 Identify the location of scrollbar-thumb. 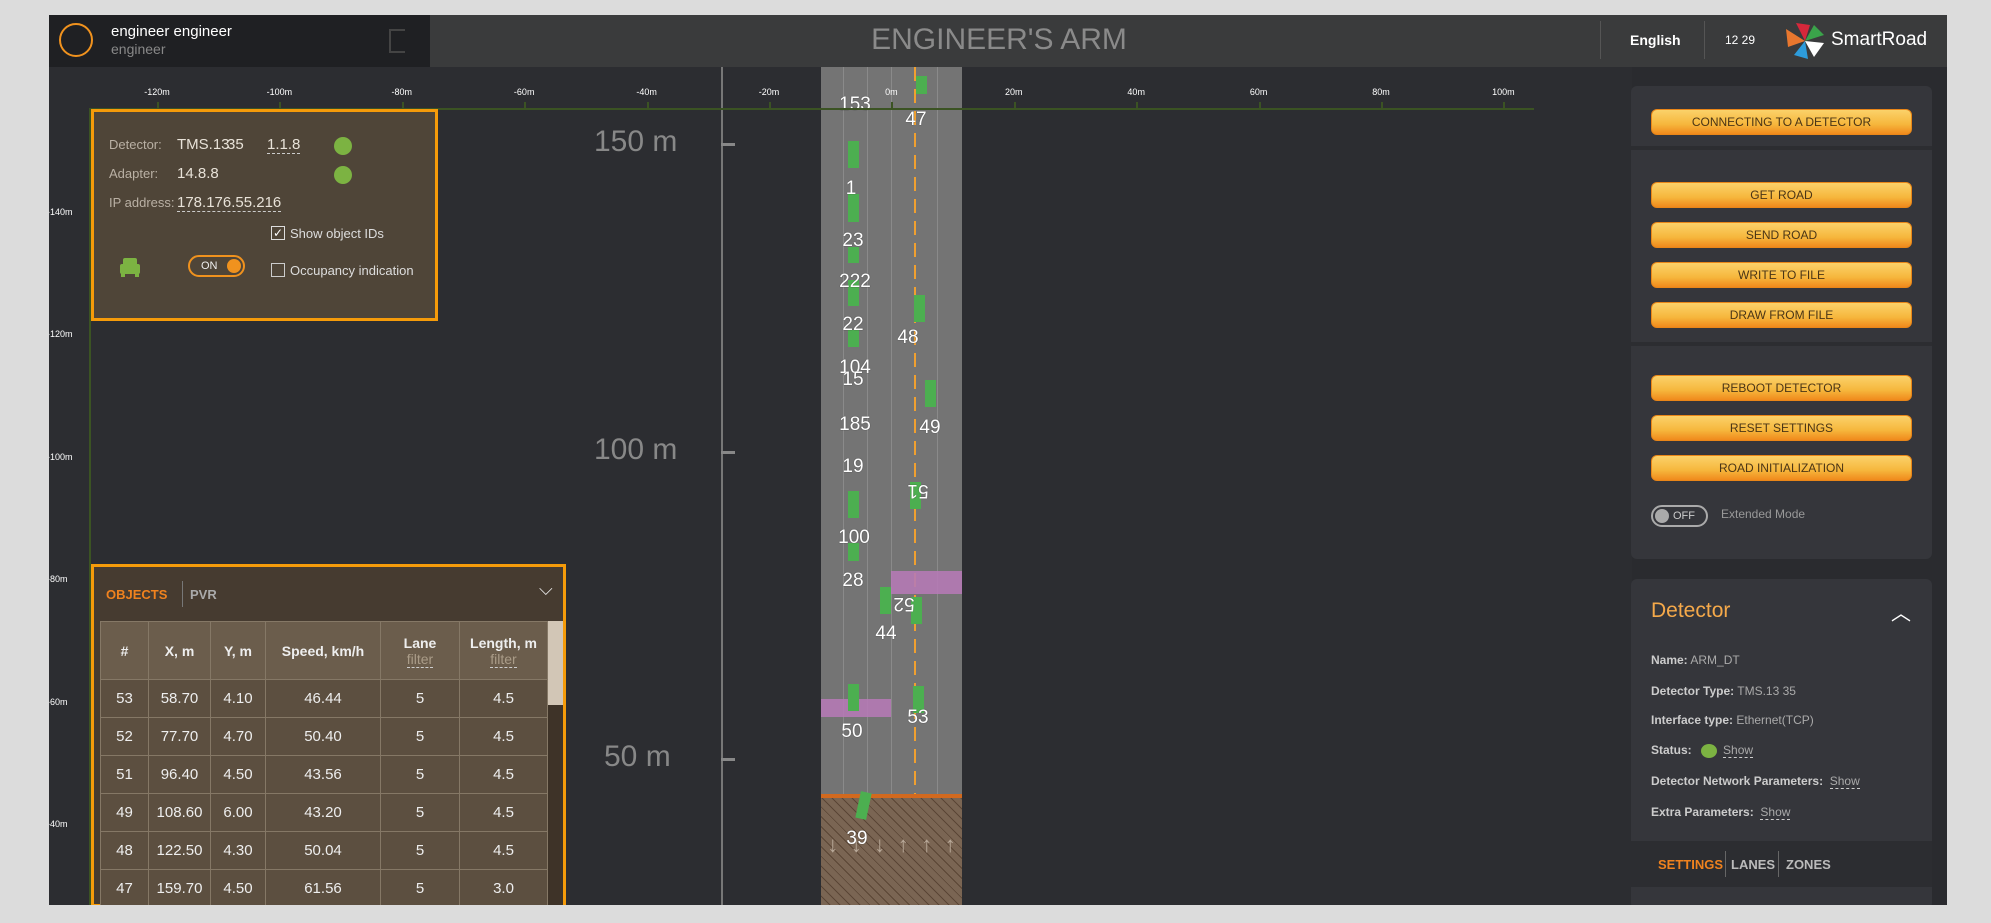
(555, 663).